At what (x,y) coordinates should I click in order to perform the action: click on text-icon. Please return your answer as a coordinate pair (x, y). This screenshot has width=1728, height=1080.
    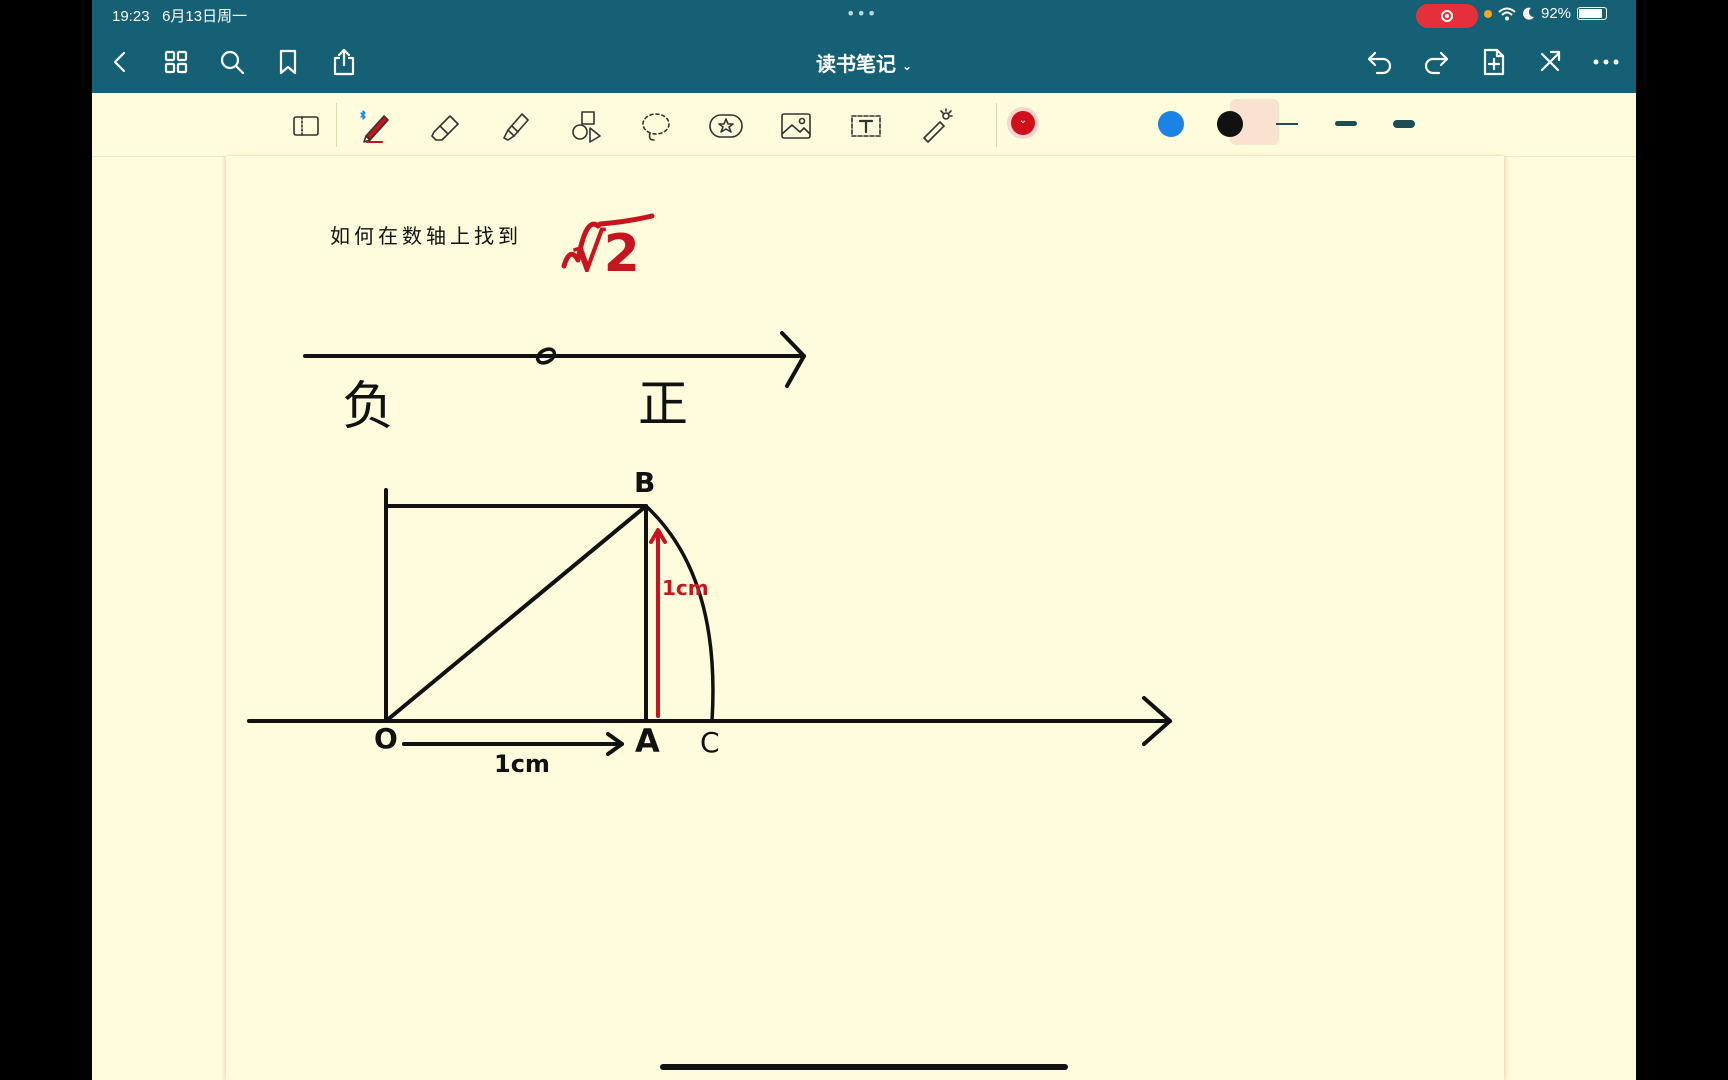
    Looking at the image, I should click on (866, 126).